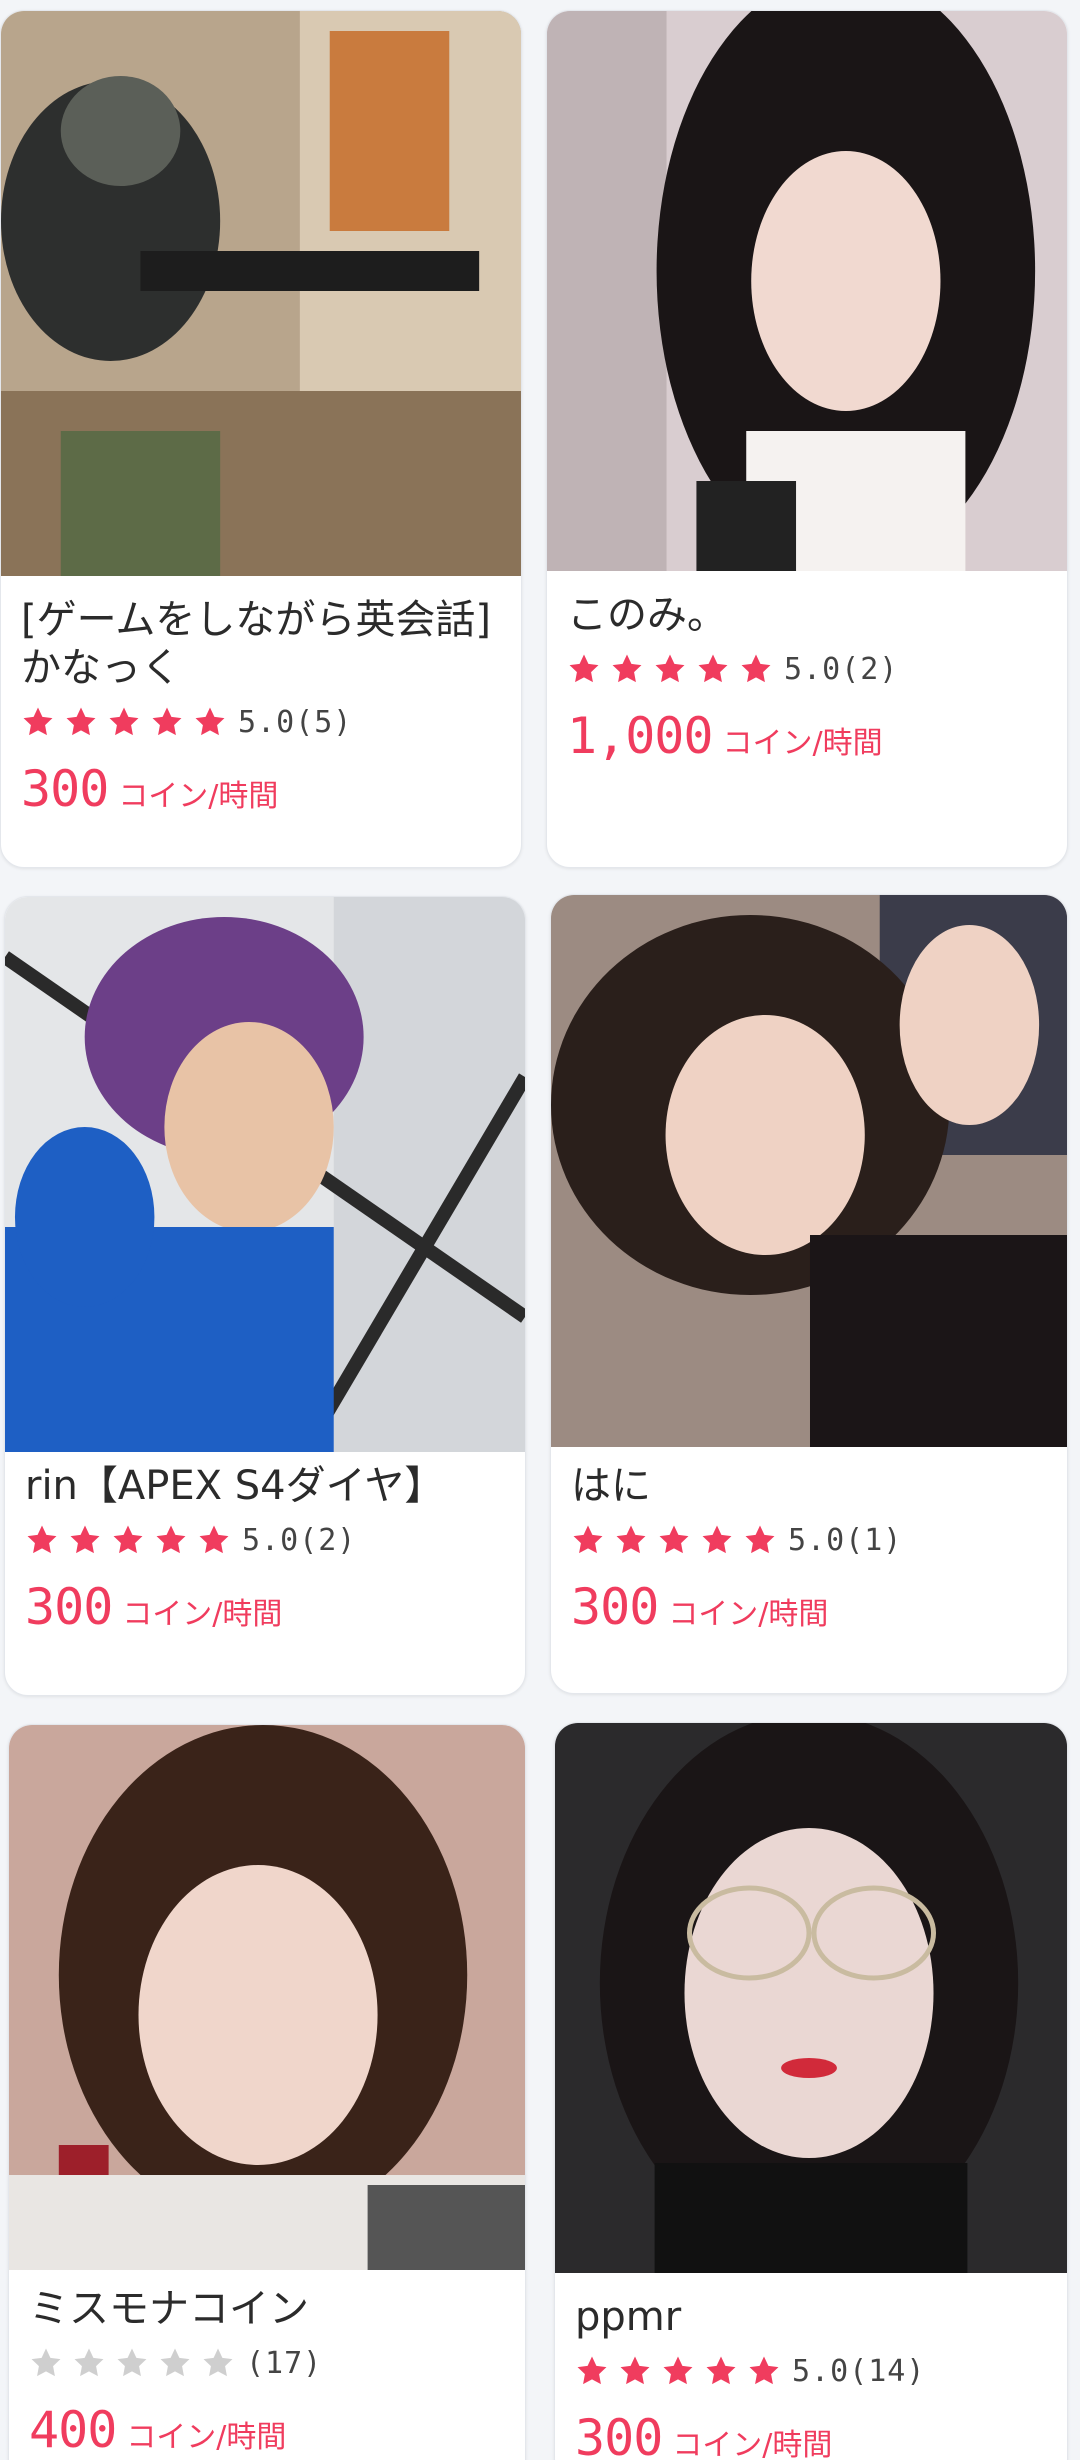  I want to click on profile-name: [ゲームをしながら英会話] かなっく, so click(256, 644).